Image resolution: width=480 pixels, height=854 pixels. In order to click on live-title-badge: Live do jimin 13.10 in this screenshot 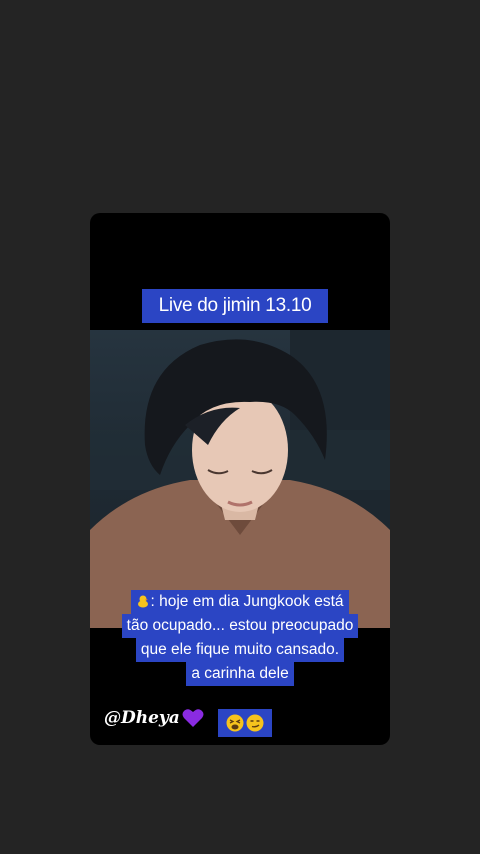, I will do `click(235, 306)`.